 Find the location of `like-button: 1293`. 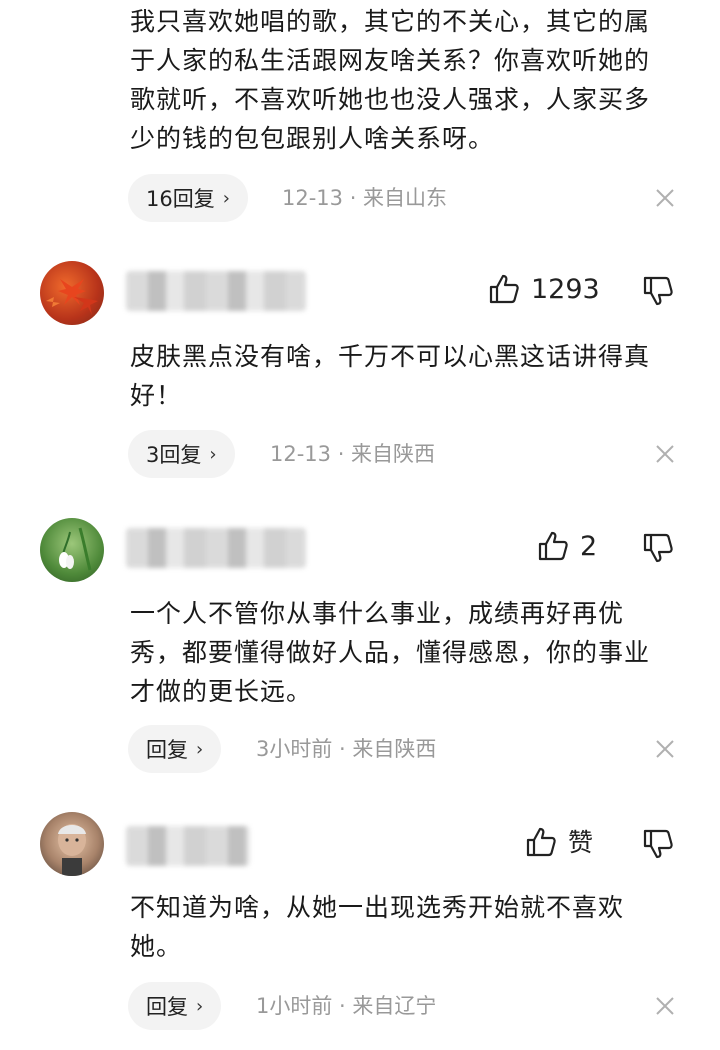

like-button: 1293 is located at coordinates (543, 289).